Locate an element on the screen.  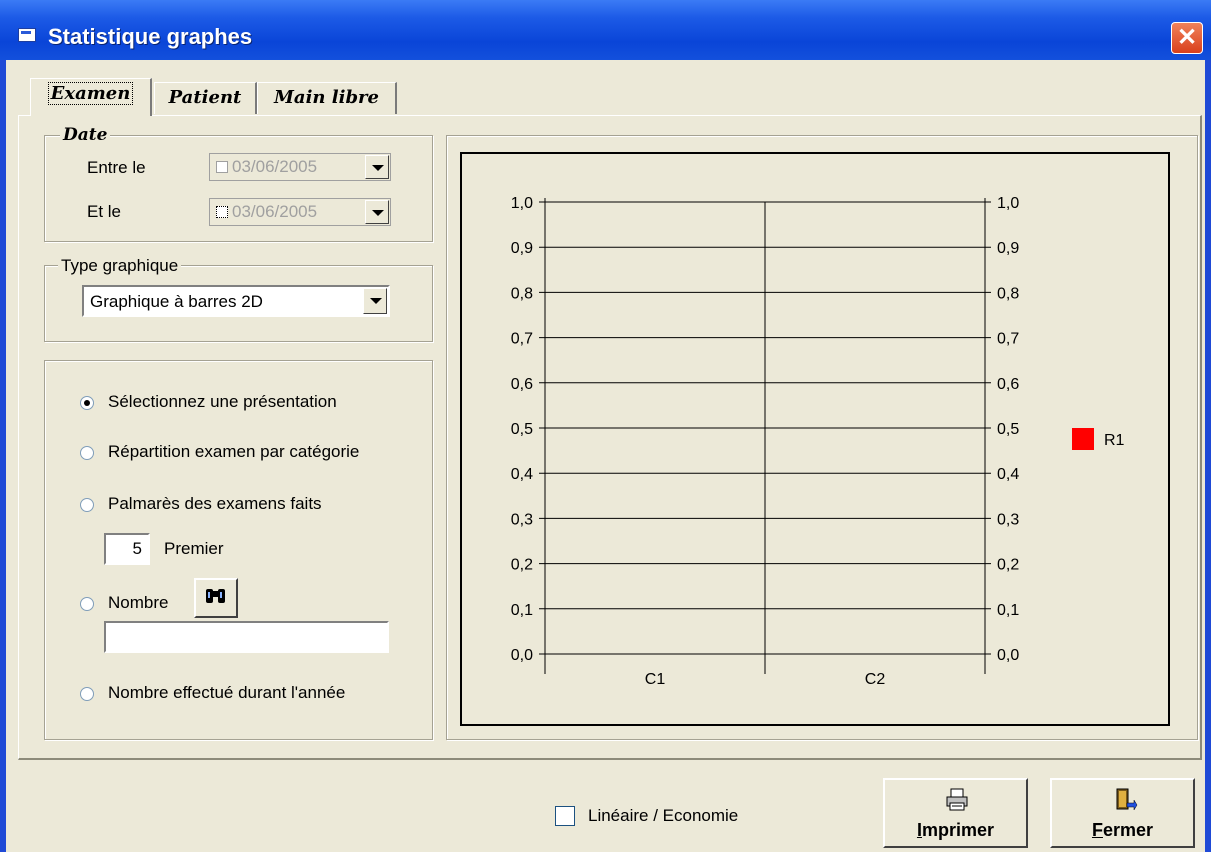
y-tick-label-left: 0,1 is located at coordinates (522, 610).